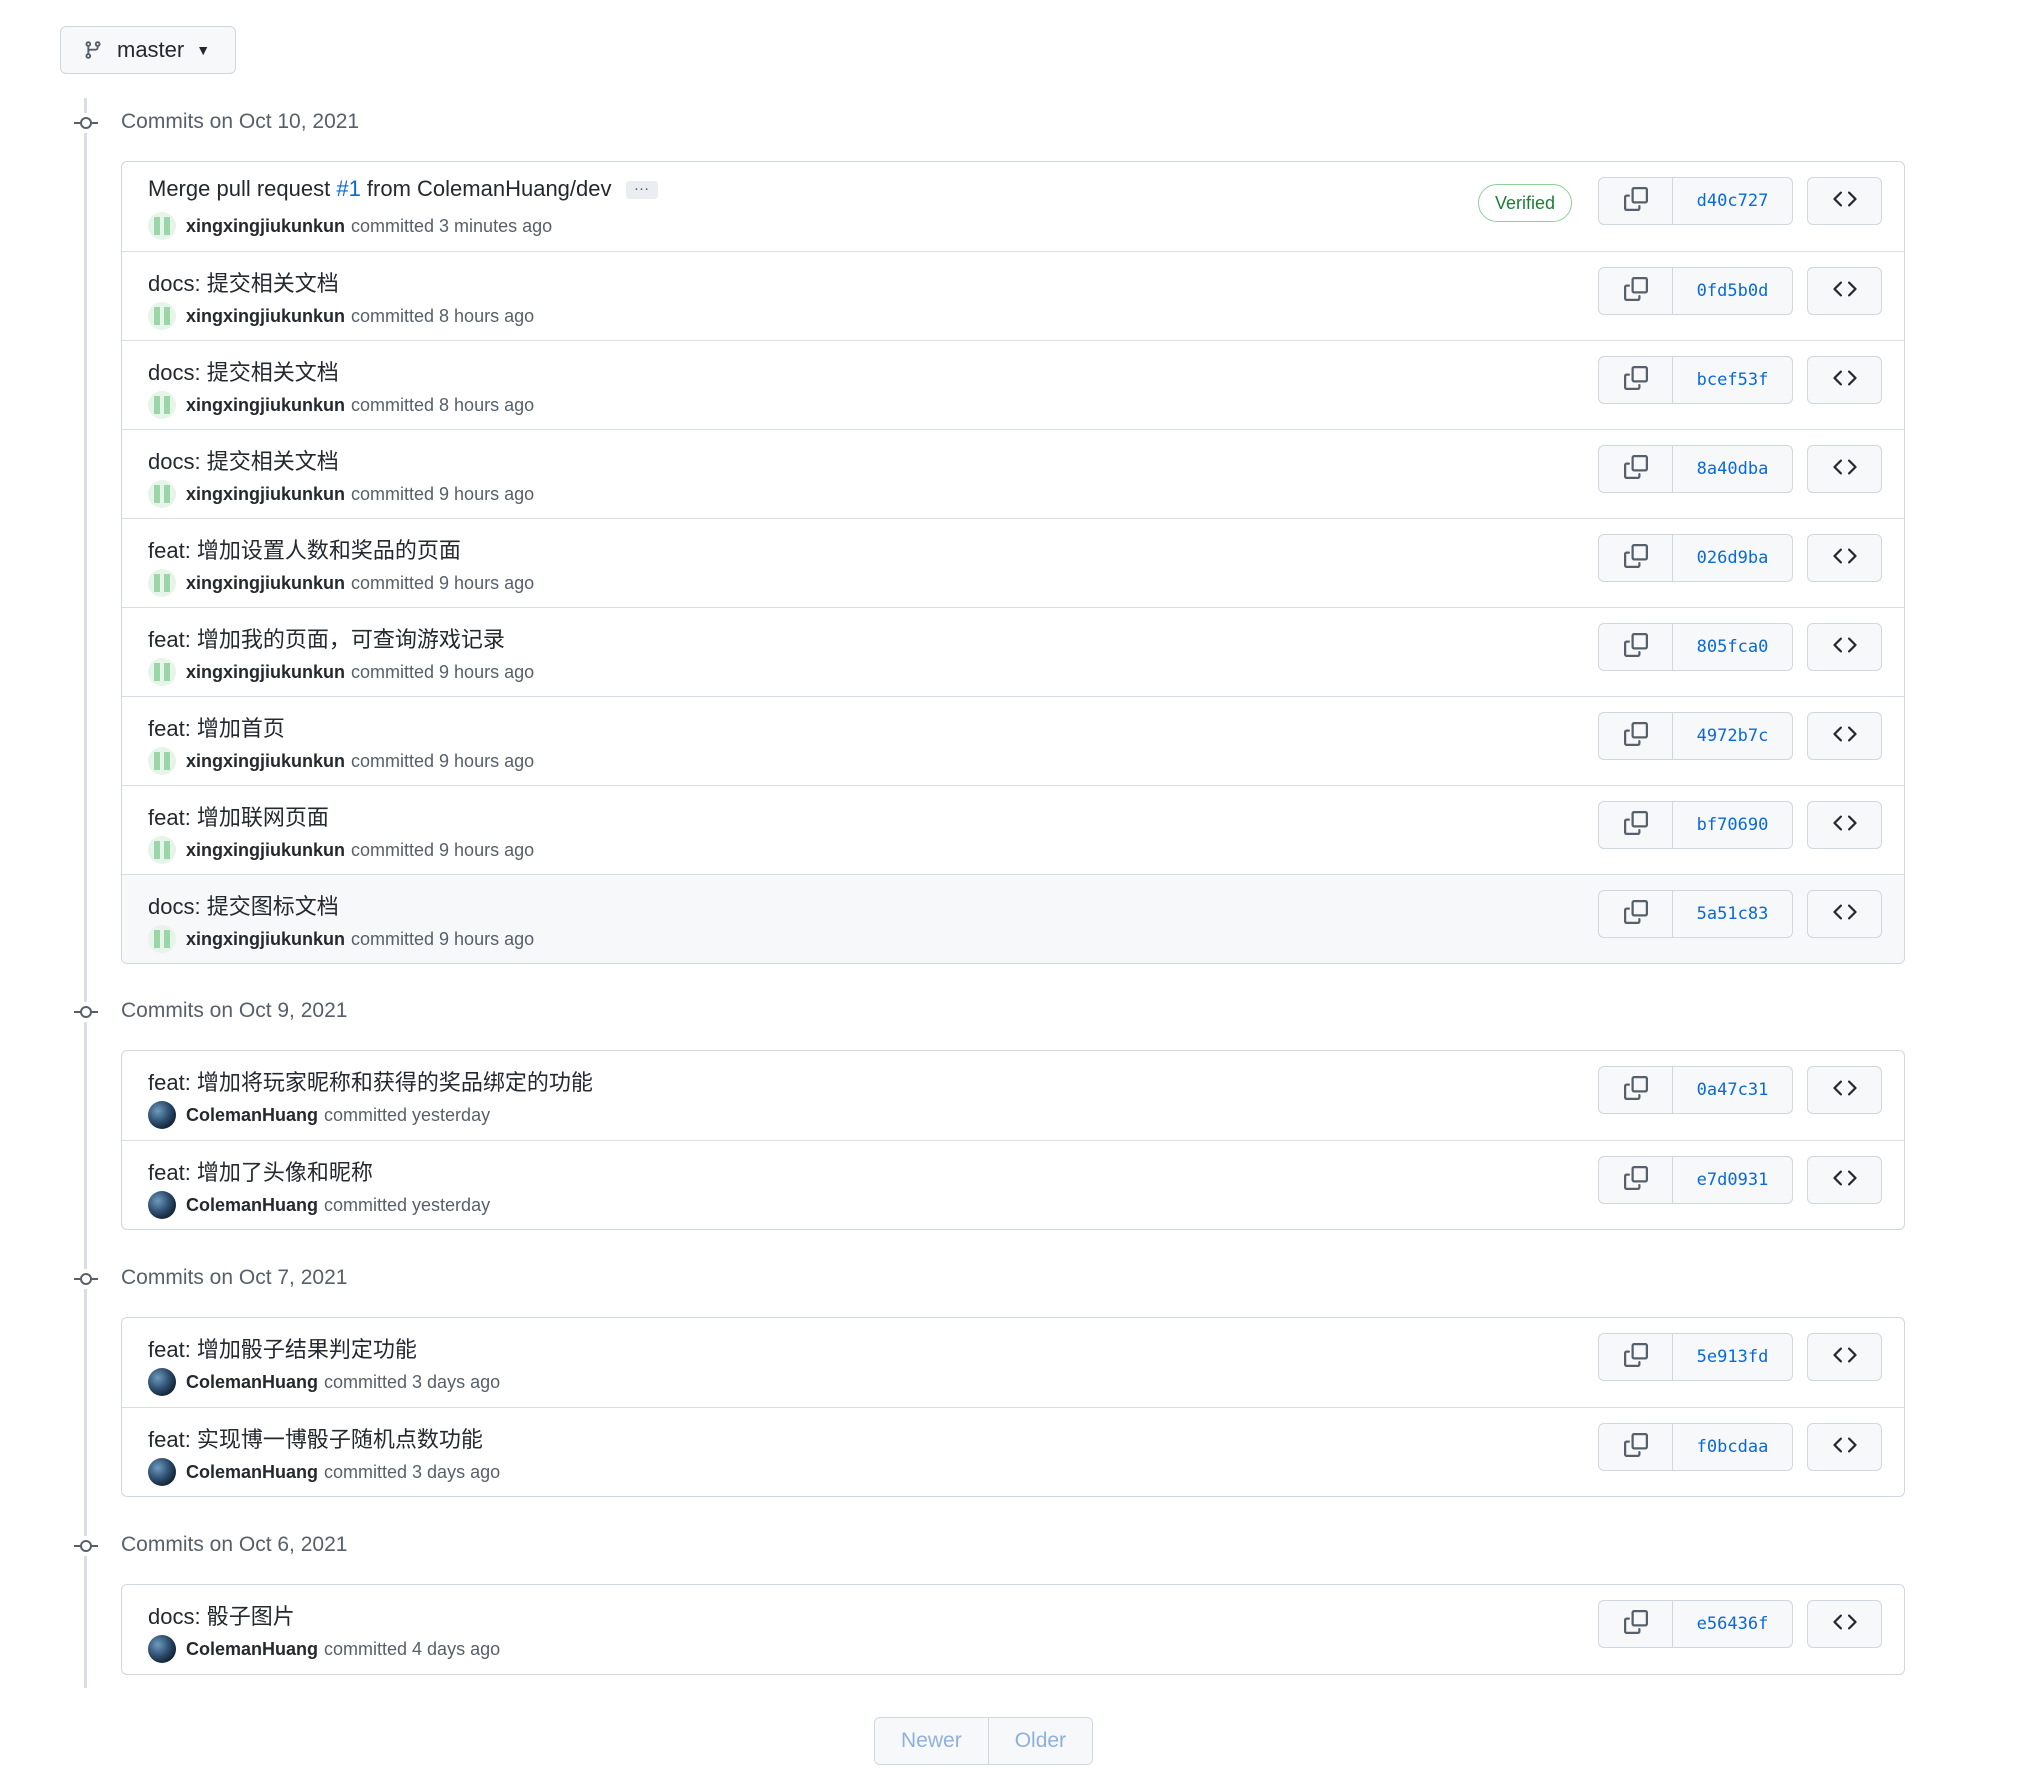  What do you see at coordinates (282, 1348) in the screenshot?
I see `commit-message: feat: 增加骰子结果判定功能` at bounding box center [282, 1348].